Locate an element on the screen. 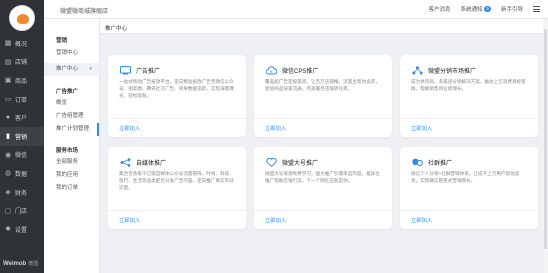 The height and width of the screenshot is (273, 548). page-header: 推广中心 is located at coordinates (324, 26).